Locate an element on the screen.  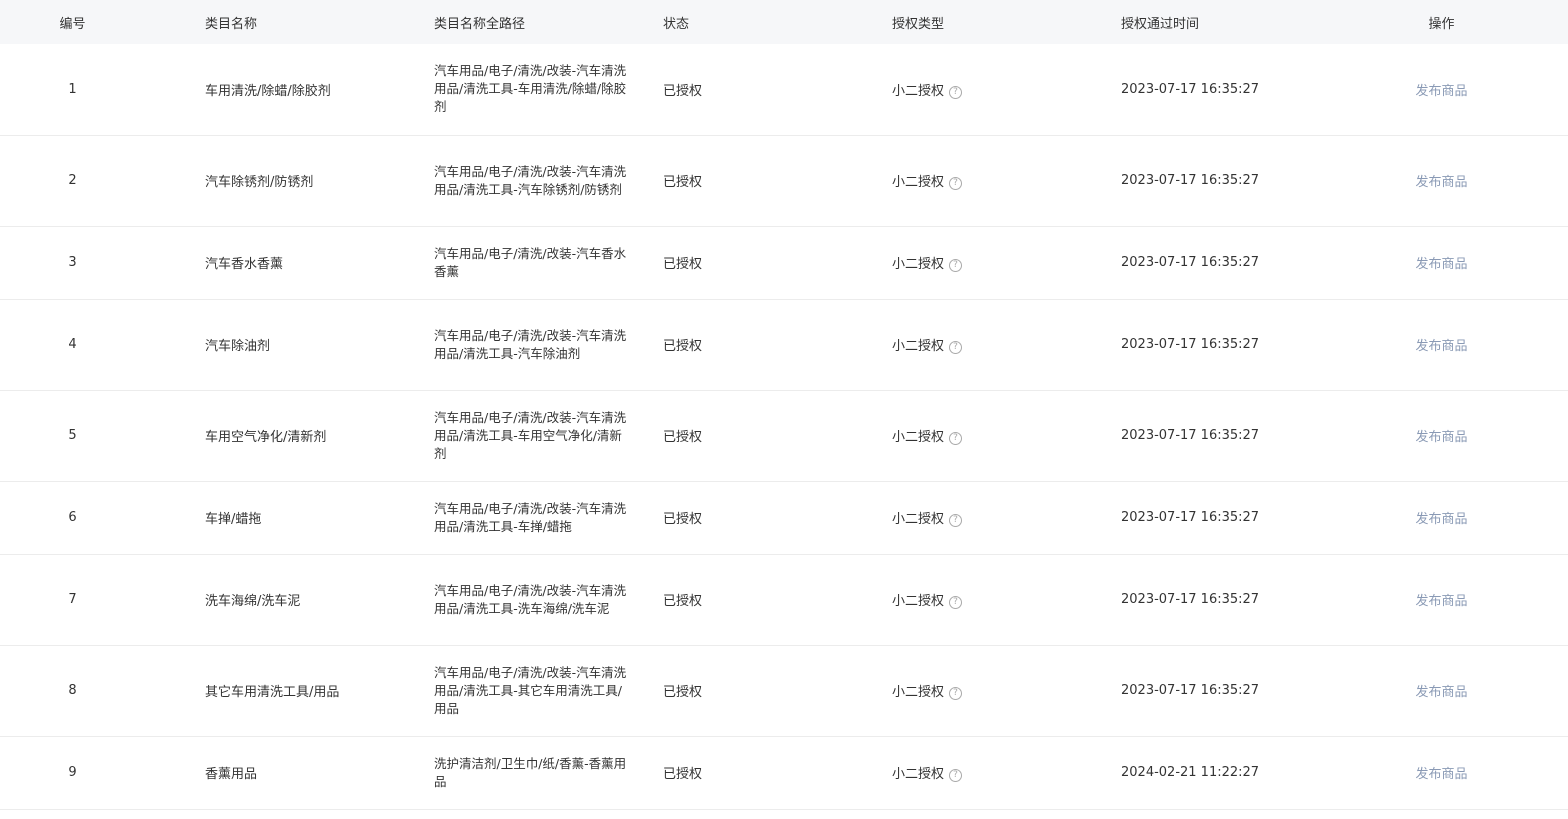
cell-index: 3 is located at coordinates (72, 263).